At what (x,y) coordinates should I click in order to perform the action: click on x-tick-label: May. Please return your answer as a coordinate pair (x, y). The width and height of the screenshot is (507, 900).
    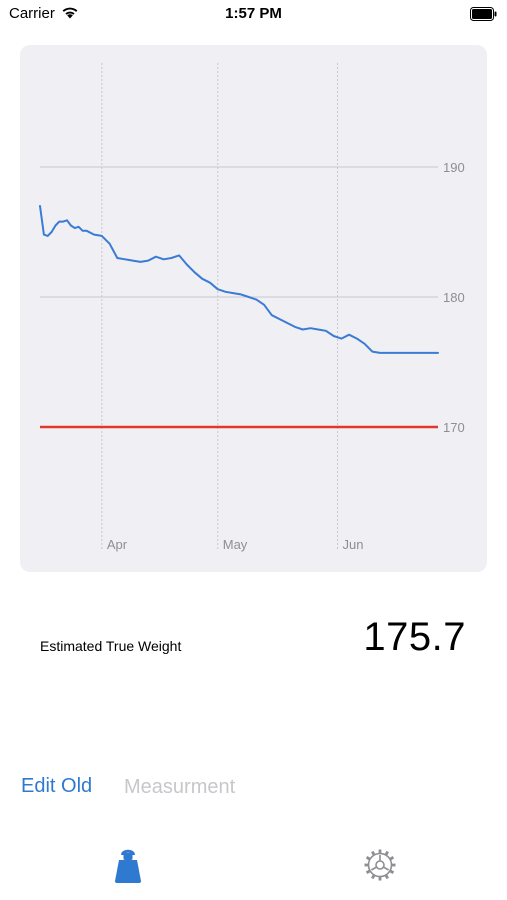
    Looking at the image, I should click on (235, 544).